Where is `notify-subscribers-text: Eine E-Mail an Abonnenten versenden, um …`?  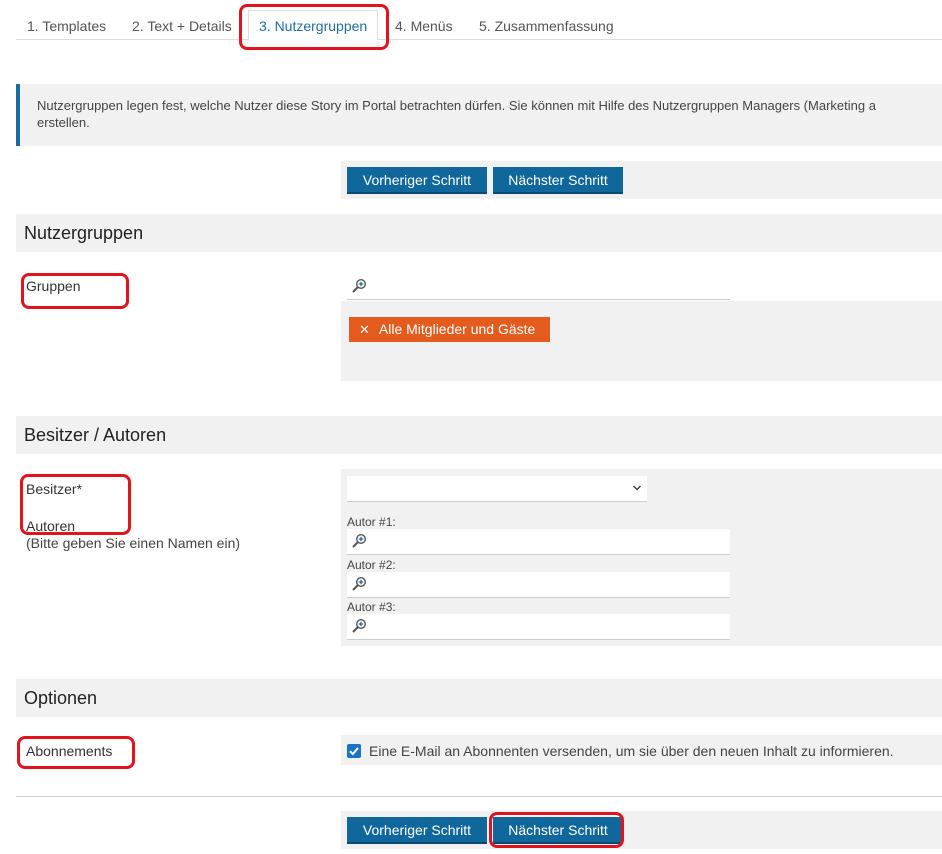
notify-subscribers-text: Eine E-Mail an Abonnenten versenden, um … is located at coordinates (631, 751).